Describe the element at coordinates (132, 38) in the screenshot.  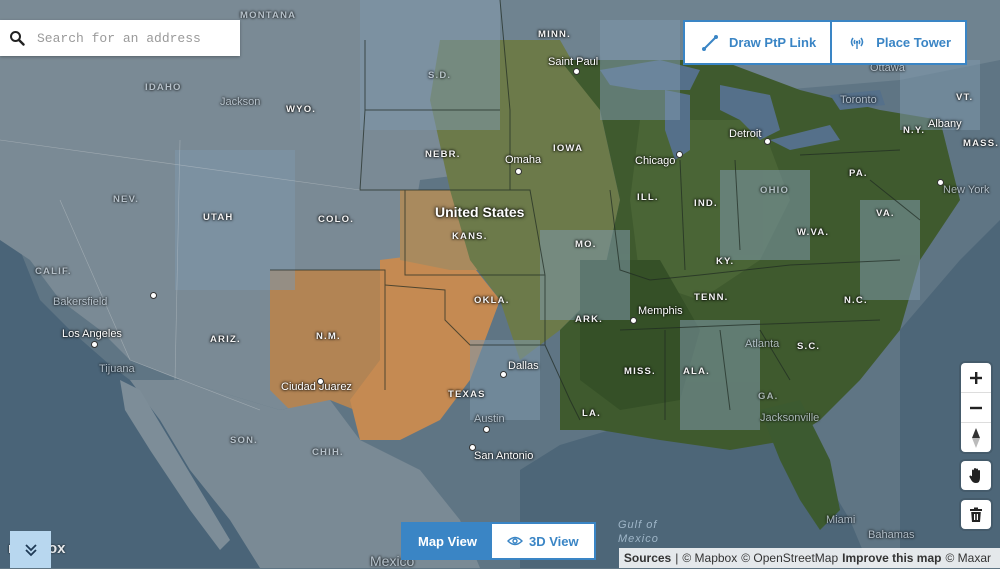
I see `search-input` at that location.